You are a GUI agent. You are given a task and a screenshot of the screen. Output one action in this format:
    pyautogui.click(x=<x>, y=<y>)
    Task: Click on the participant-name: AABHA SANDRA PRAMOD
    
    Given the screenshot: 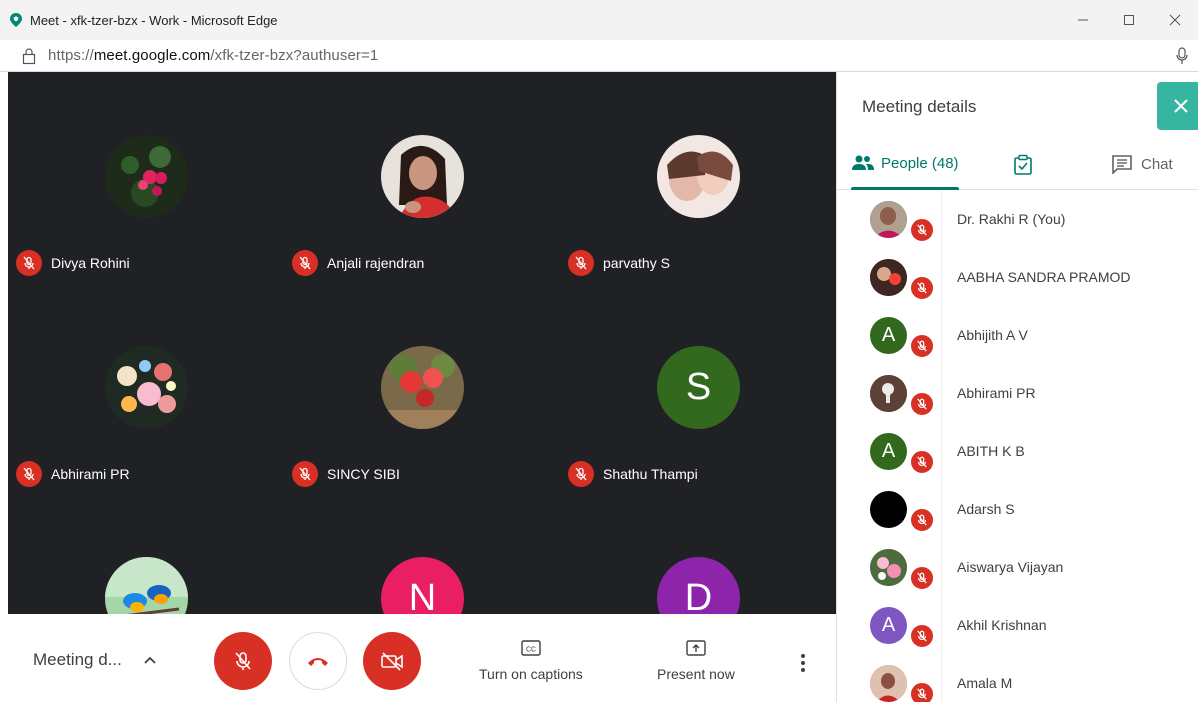 What is the action you would take?
    pyautogui.click(x=1044, y=277)
    